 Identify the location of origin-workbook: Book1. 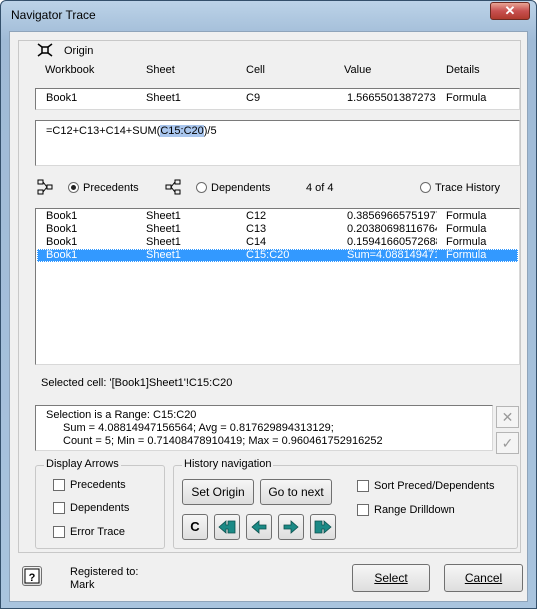
(62, 98).